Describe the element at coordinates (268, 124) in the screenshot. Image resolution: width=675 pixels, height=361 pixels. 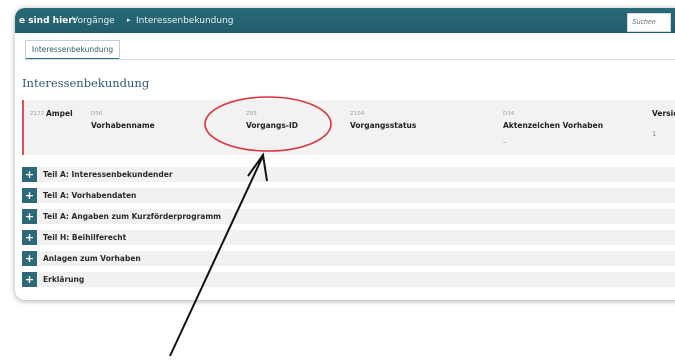
I see `highlight-circle` at that location.